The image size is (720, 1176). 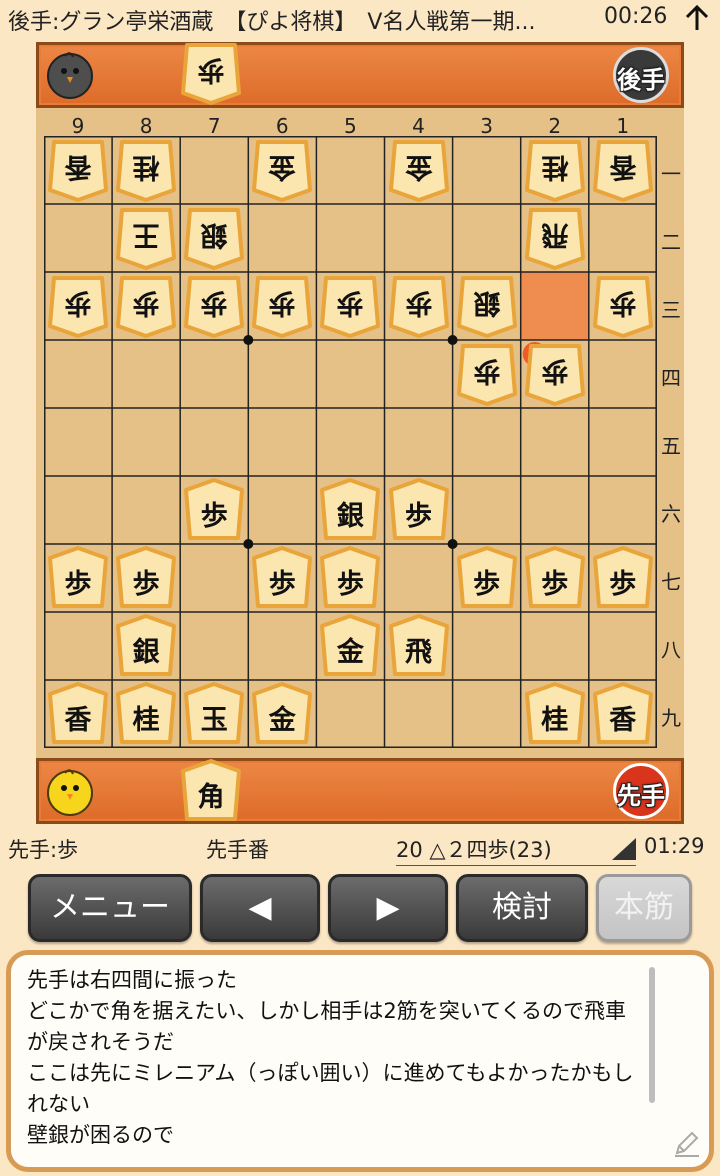 I want to click on gote-piece: 飛, so click(x=555, y=238).